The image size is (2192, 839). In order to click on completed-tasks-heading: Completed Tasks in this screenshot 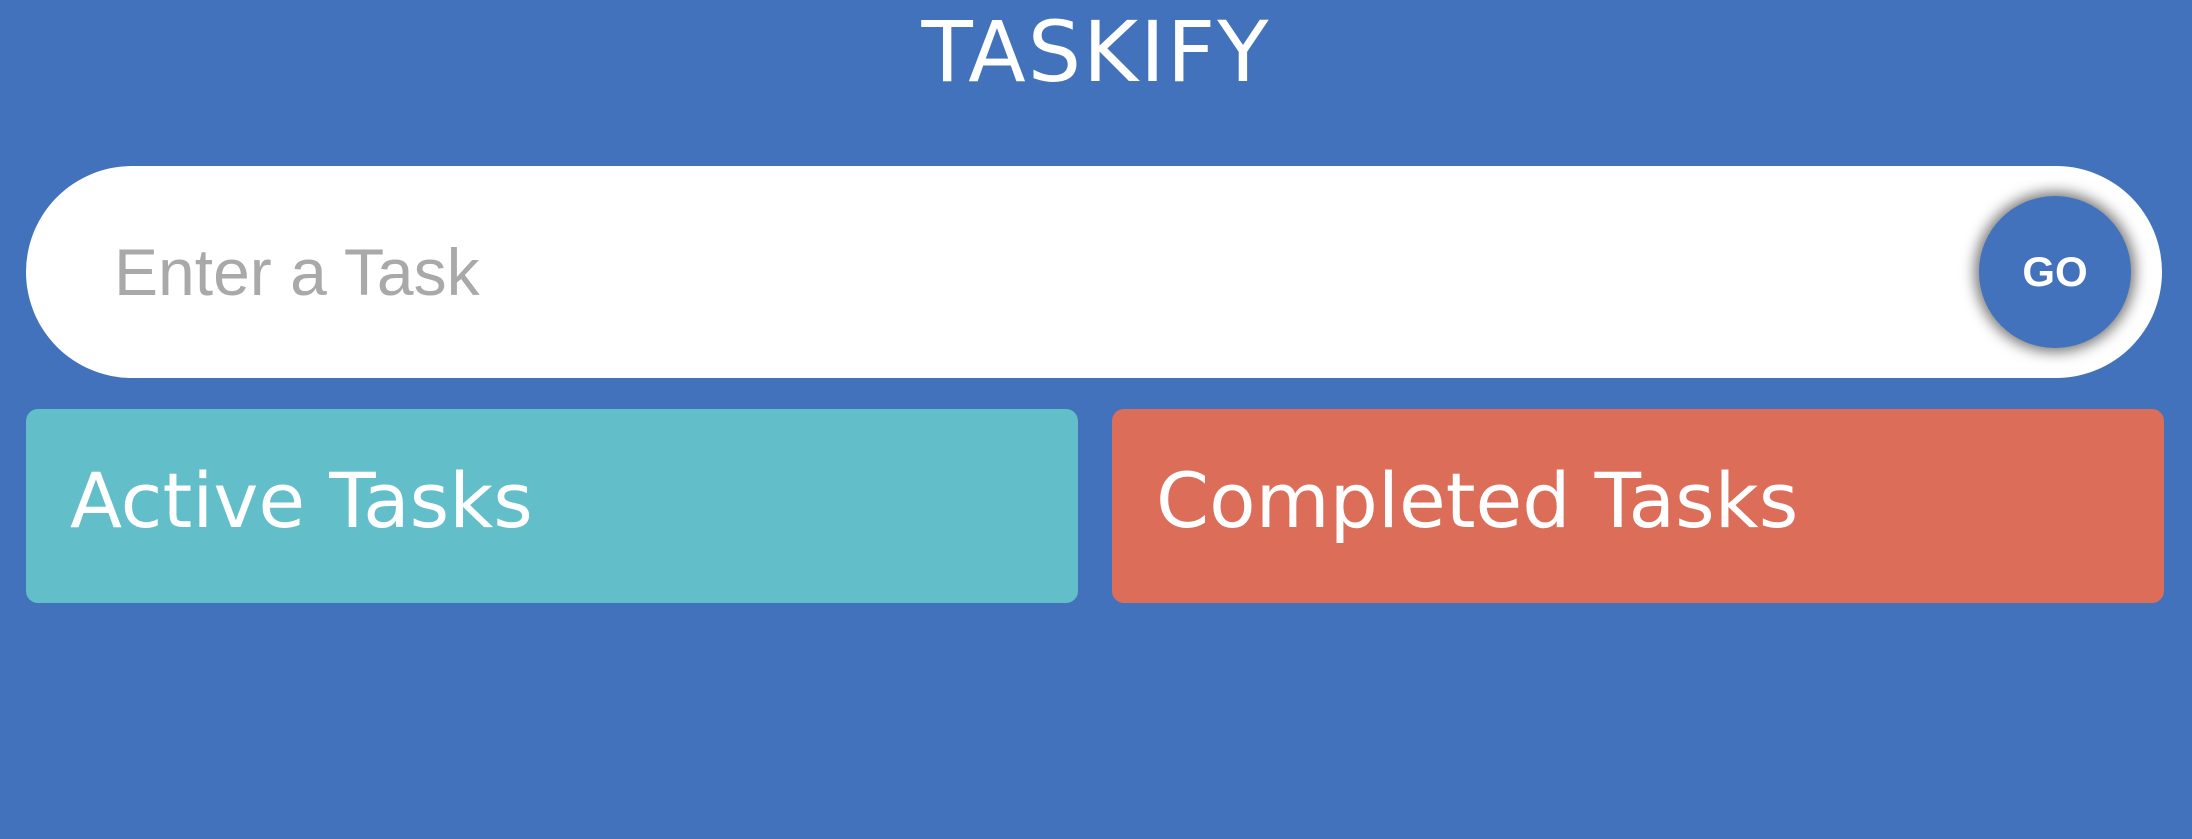, I will do `click(1477, 500)`.